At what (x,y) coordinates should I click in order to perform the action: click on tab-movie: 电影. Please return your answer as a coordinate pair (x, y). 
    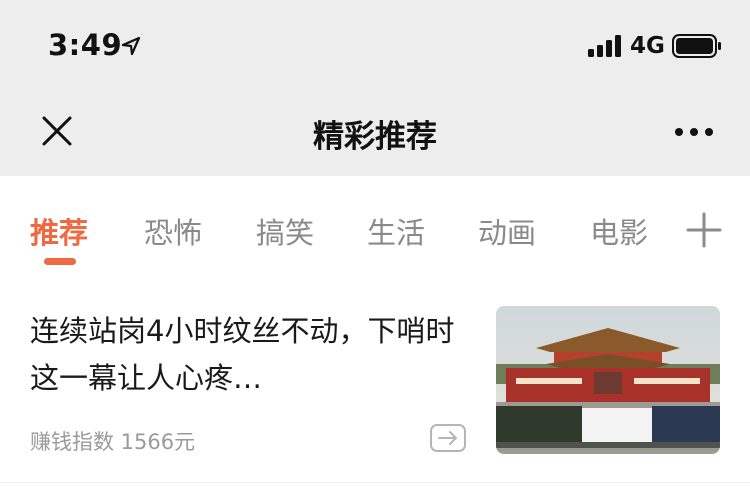
    Looking at the image, I should click on (619, 231).